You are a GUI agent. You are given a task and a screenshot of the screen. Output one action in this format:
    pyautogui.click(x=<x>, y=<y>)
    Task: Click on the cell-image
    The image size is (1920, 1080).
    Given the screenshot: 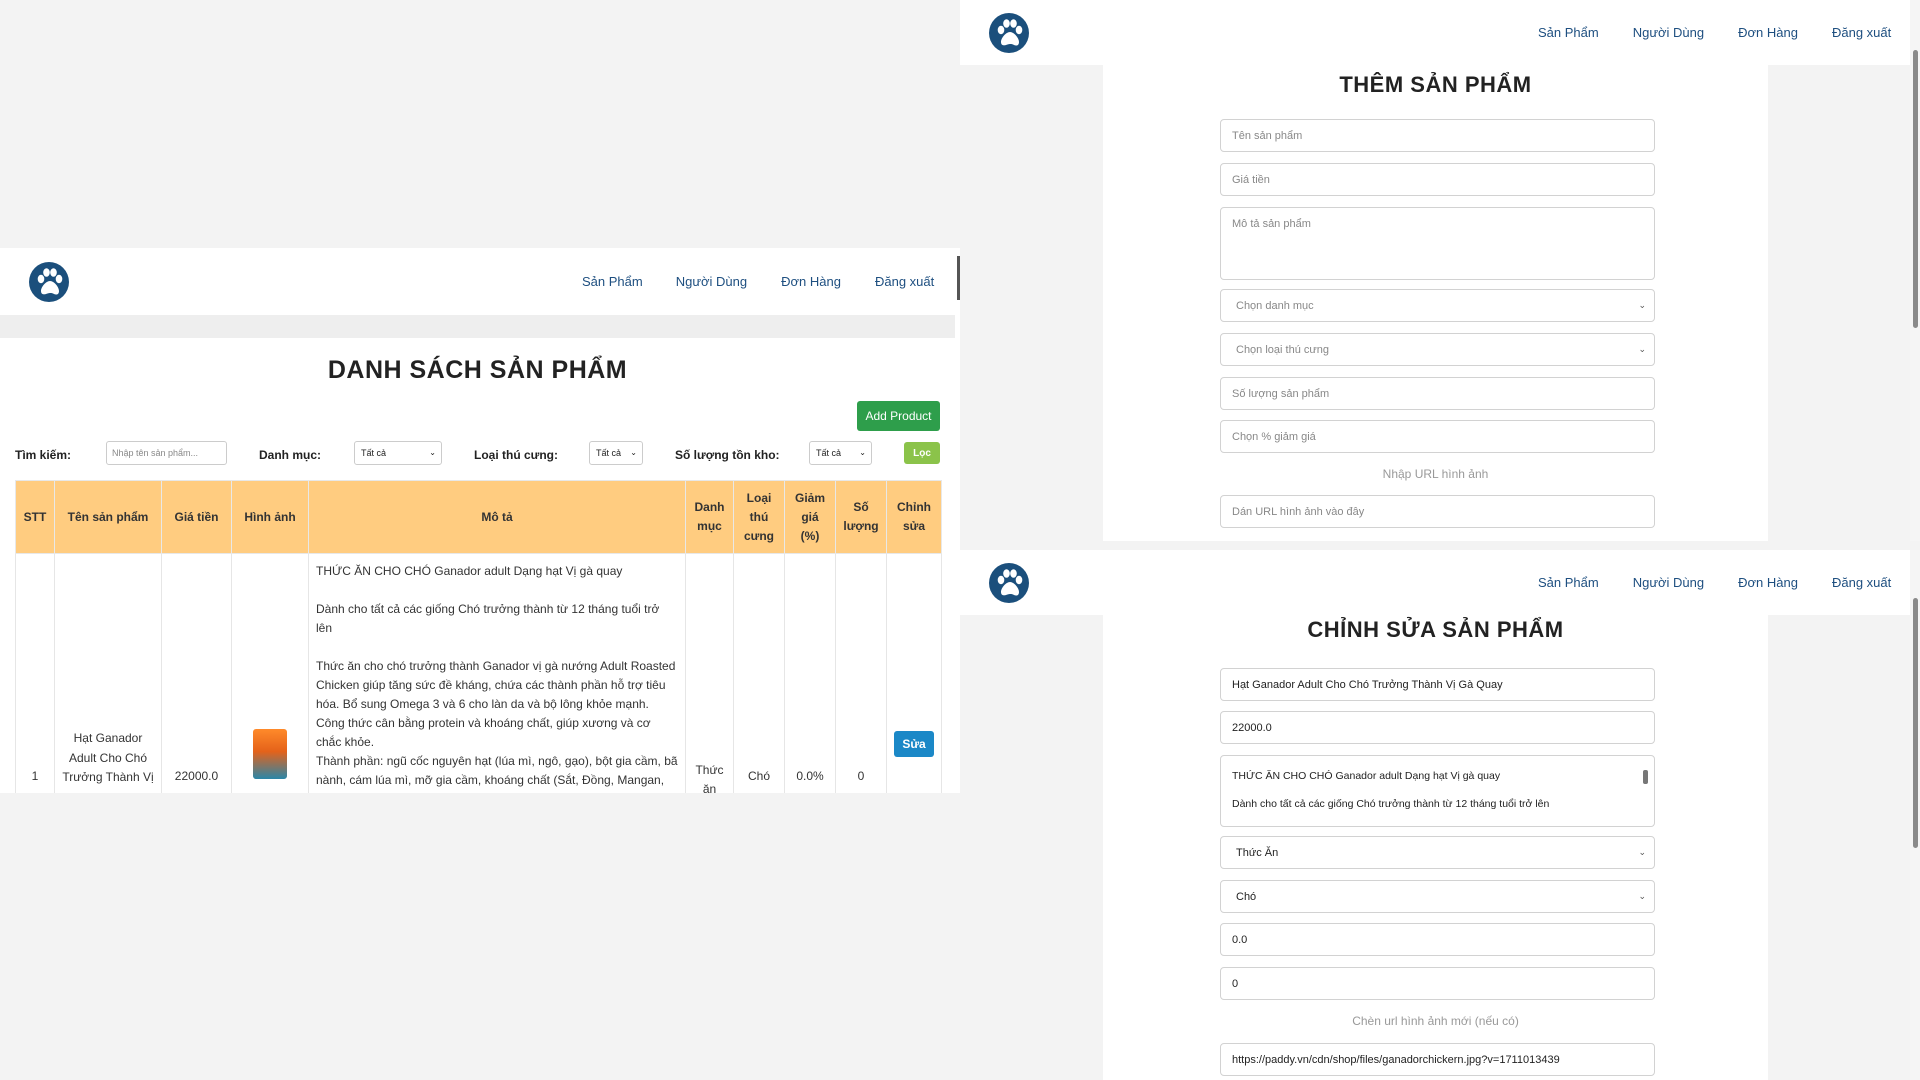 What is the action you would take?
    pyautogui.click(x=270, y=673)
    